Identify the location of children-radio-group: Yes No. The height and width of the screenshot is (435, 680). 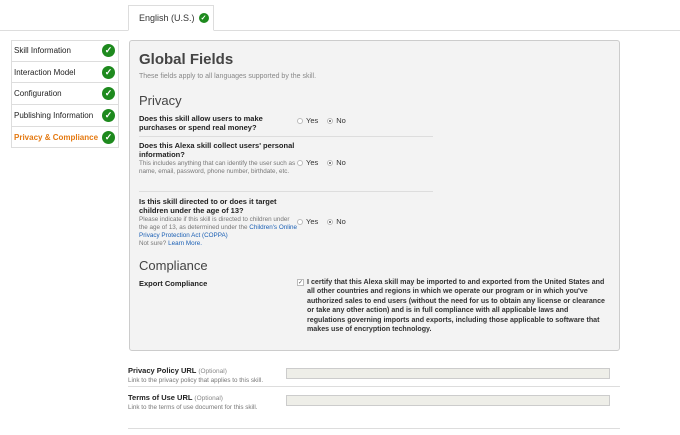
(321, 221).